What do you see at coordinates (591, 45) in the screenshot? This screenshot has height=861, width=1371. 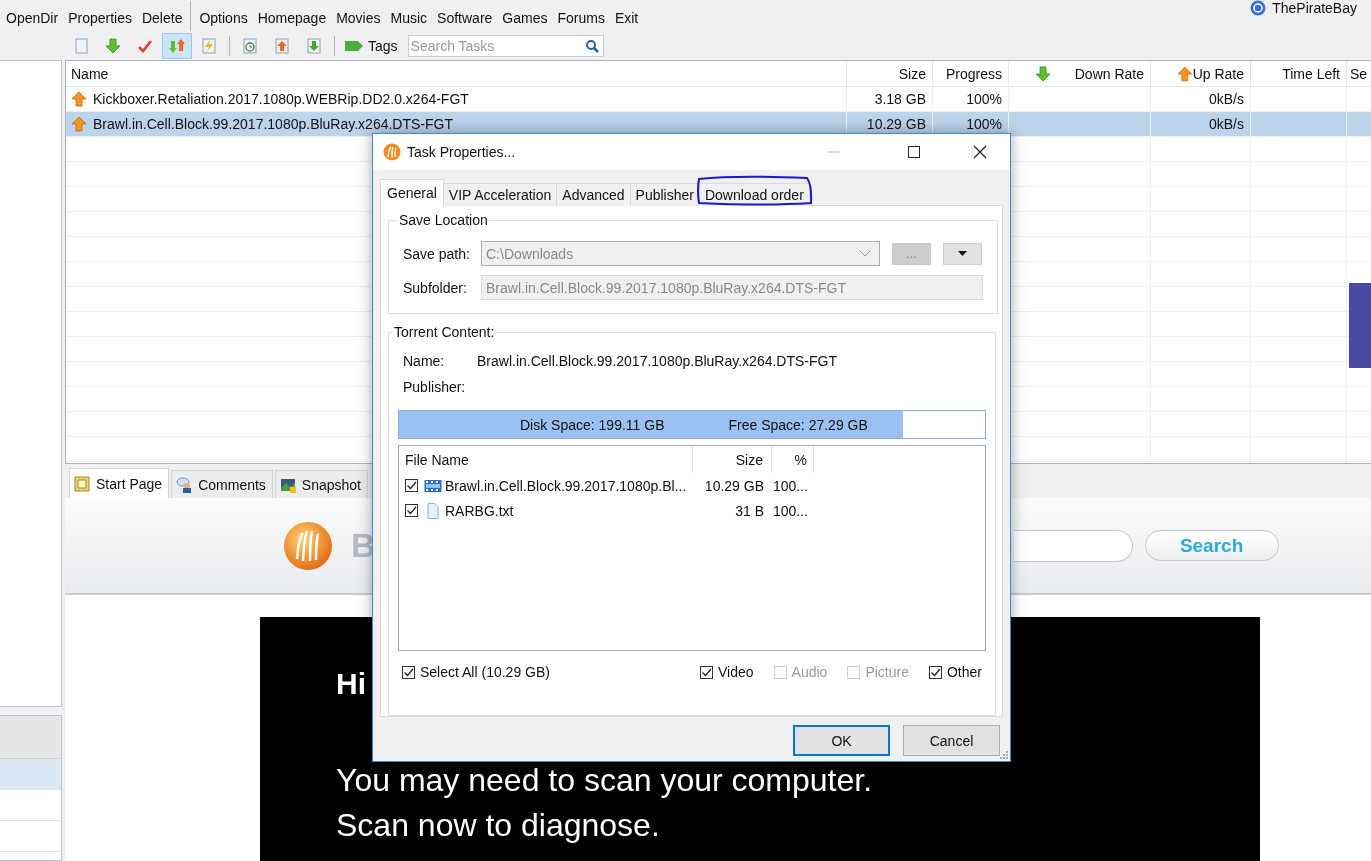 I see `search-icon` at bounding box center [591, 45].